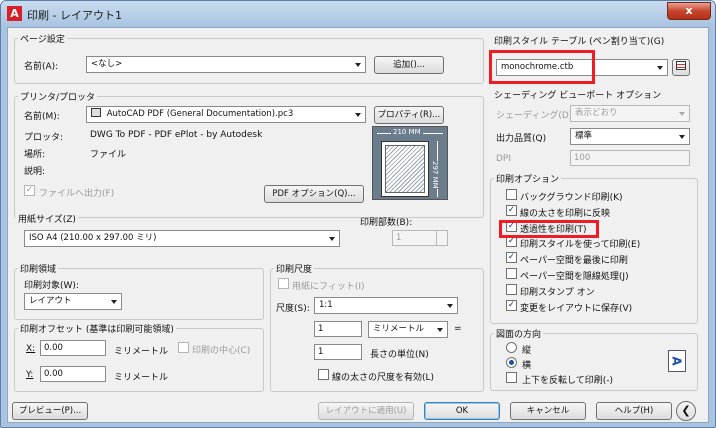 Image resolution: width=716 pixels, height=428 pixels. I want to click on window-title: 印刷 - レイアウト1, so click(74, 15).